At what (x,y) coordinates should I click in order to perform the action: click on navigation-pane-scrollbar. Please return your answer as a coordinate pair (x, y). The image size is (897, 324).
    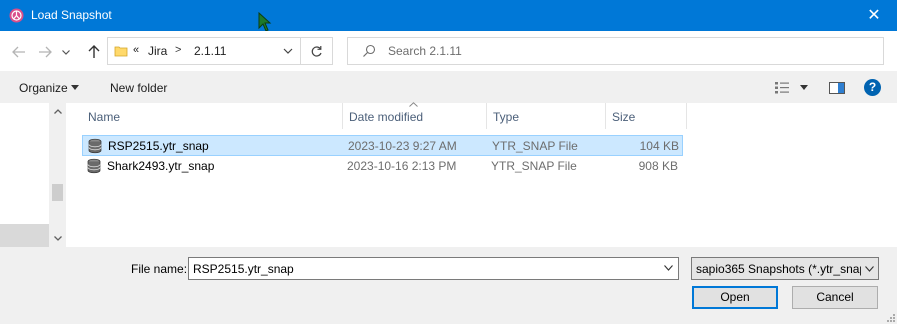
    Looking at the image, I should click on (57, 175).